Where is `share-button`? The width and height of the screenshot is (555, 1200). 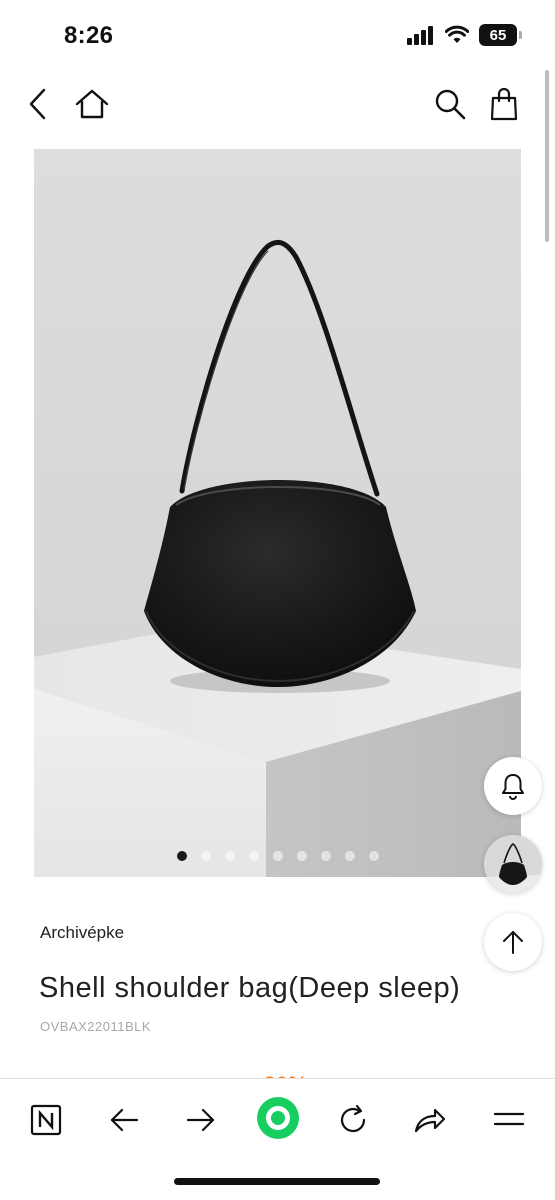
share-button is located at coordinates (430, 1120).